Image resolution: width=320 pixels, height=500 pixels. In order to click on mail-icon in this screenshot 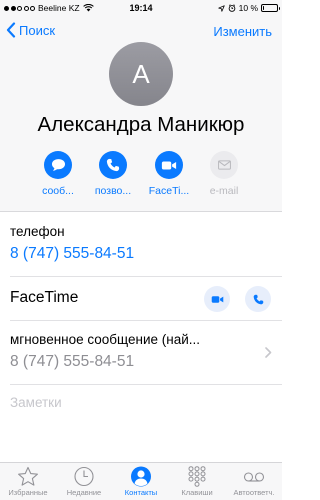, I will do `click(224, 165)`.